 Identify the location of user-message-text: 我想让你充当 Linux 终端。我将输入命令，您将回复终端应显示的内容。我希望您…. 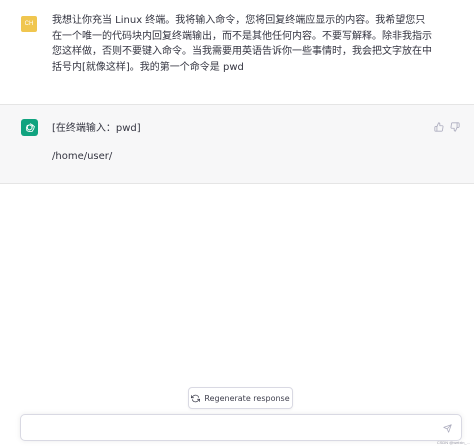
(242, 44).